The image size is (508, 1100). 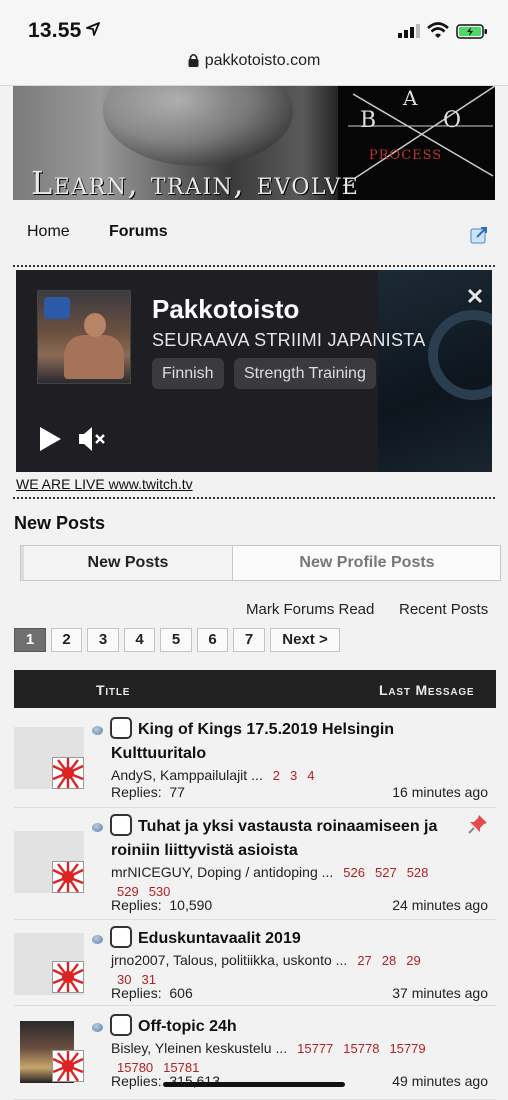 What do you see at coordinates (293, 775) in the screenshot?
I see `thread-page-link: 3` at bounding box center [293, 775].